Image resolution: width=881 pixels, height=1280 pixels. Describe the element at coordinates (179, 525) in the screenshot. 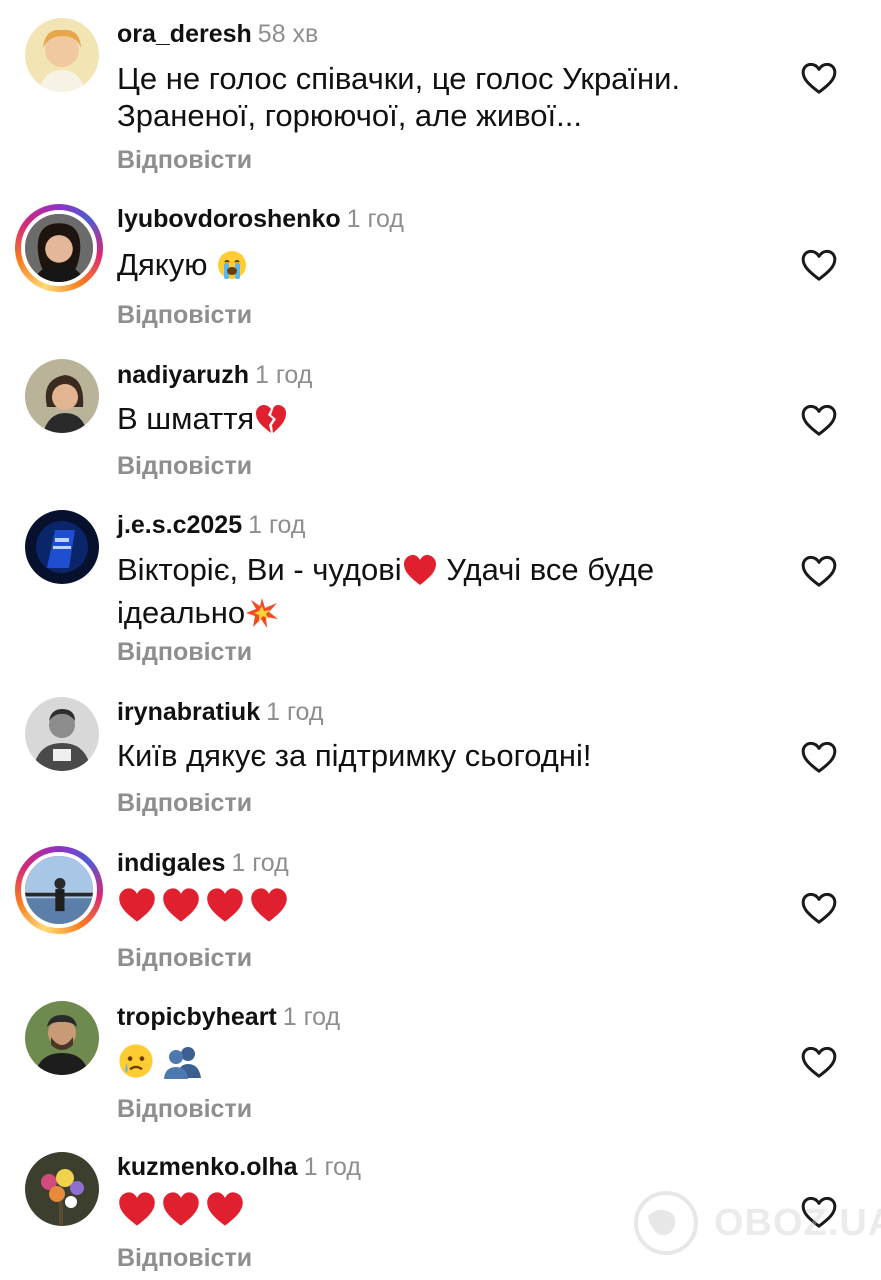

I see `username: j.e.s.c2025` at that location.